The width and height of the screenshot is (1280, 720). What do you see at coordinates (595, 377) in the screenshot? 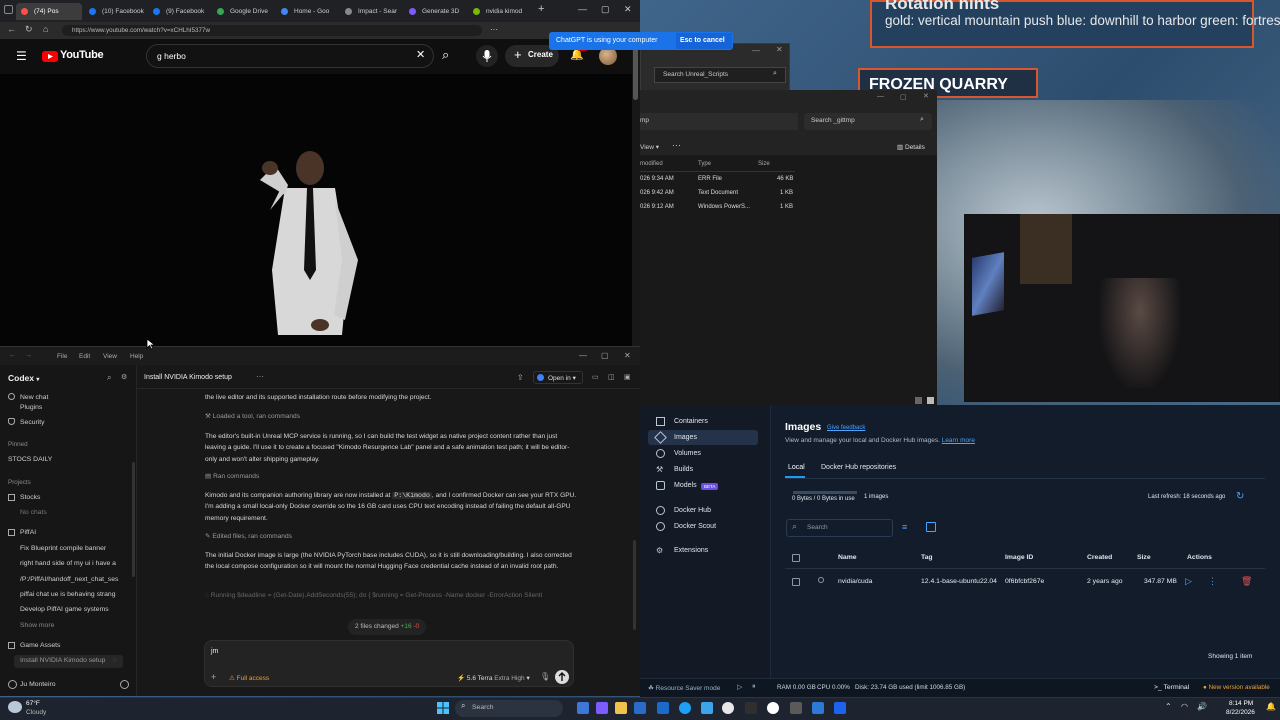
I see `terminal-toggle-icon: ▭` at bounding box center [595, 377].